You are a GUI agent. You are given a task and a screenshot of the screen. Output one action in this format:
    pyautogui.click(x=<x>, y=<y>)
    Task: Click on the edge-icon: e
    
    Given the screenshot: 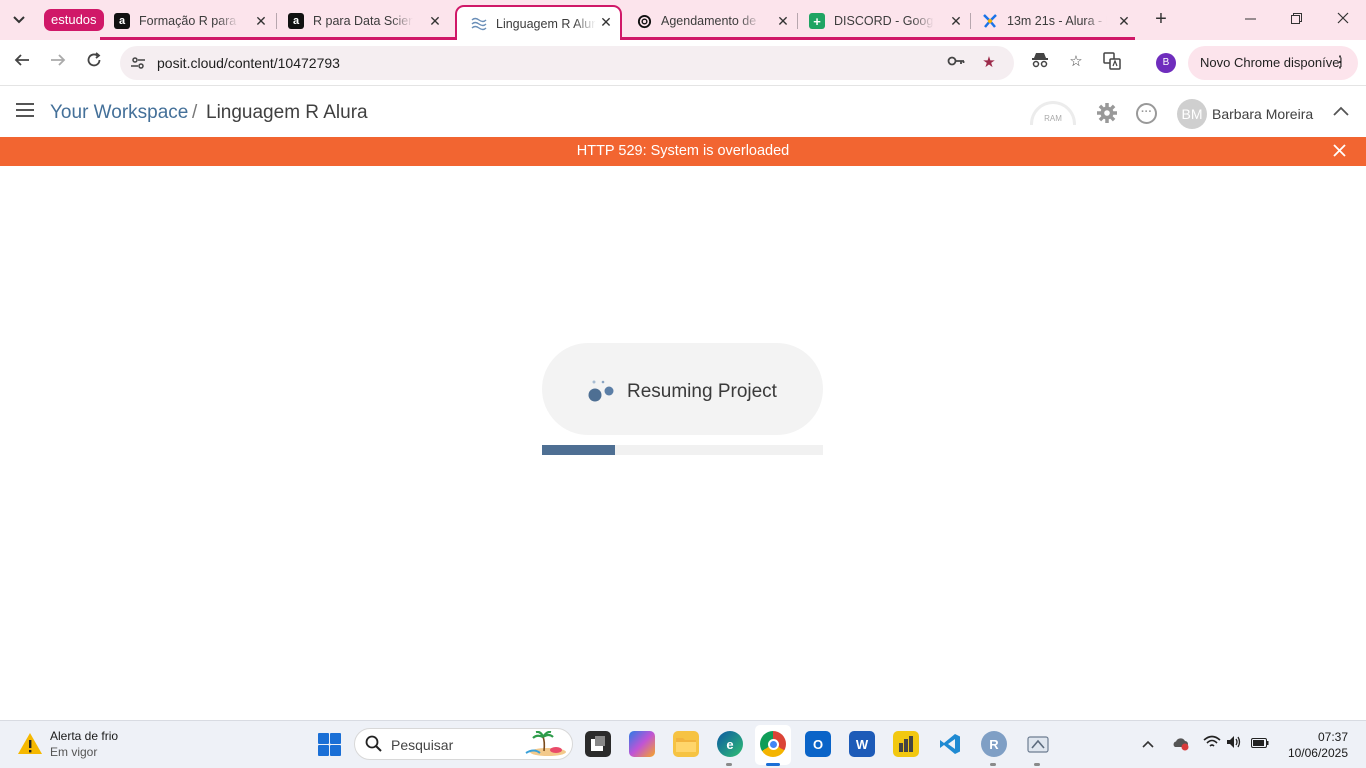 What is the action you would take?
    pyautogui.click(x=730, y=744)
    